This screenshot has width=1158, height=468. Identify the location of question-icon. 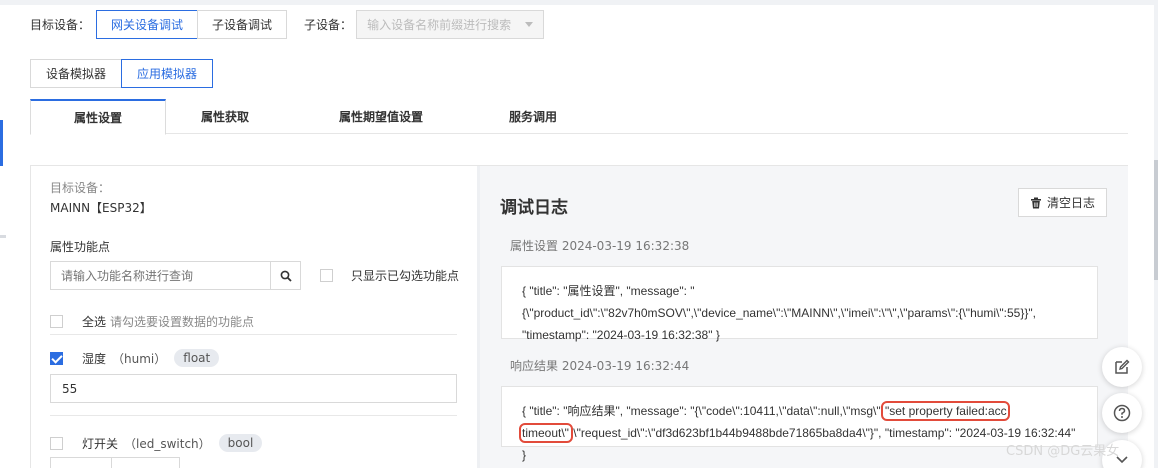
(1122, 413).